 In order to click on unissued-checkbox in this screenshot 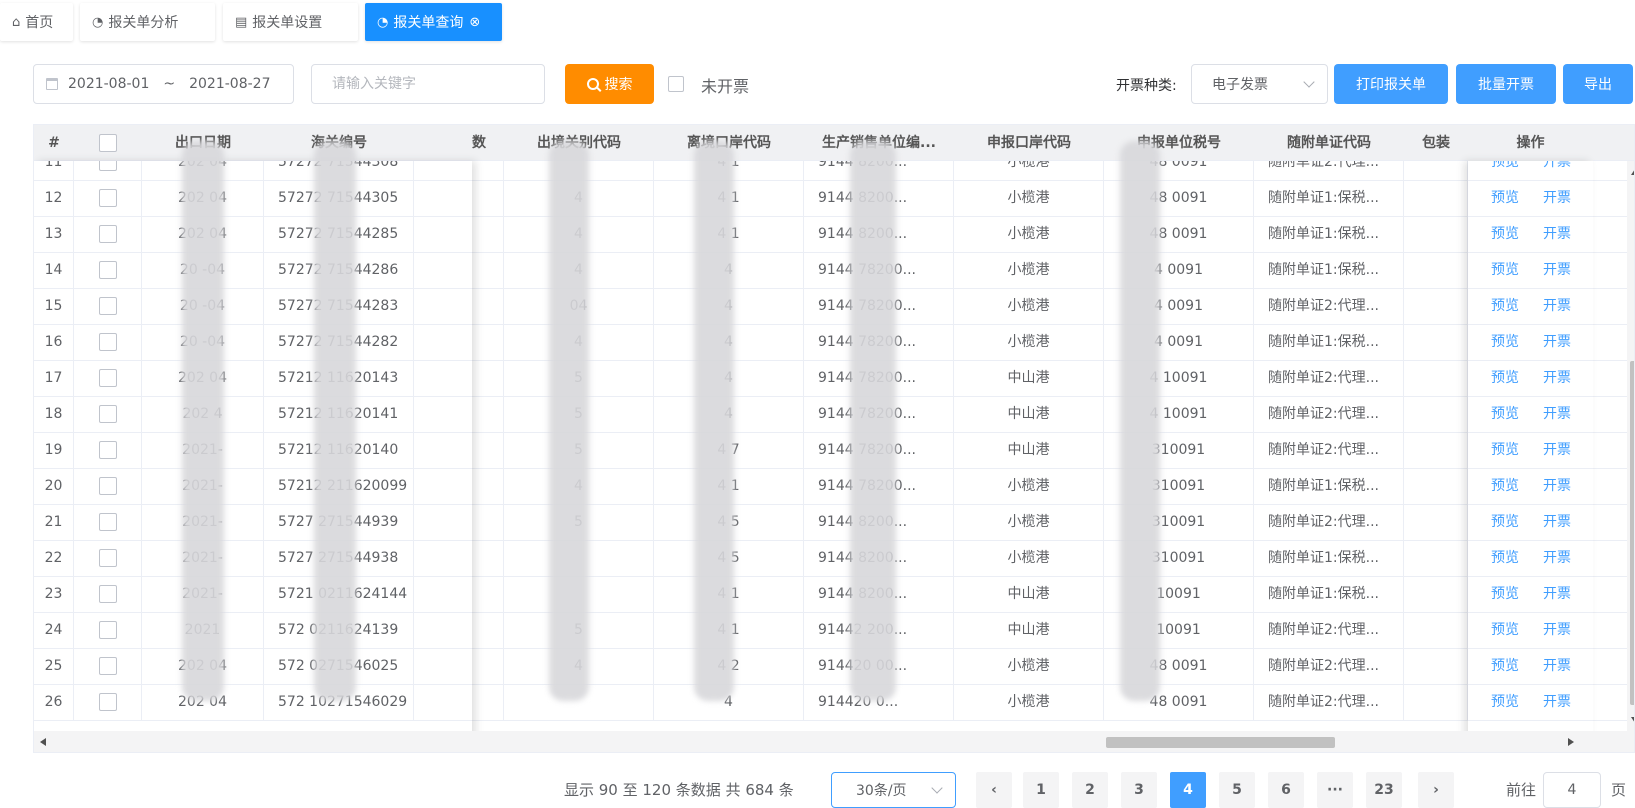, I will do `click(676, 84)`.